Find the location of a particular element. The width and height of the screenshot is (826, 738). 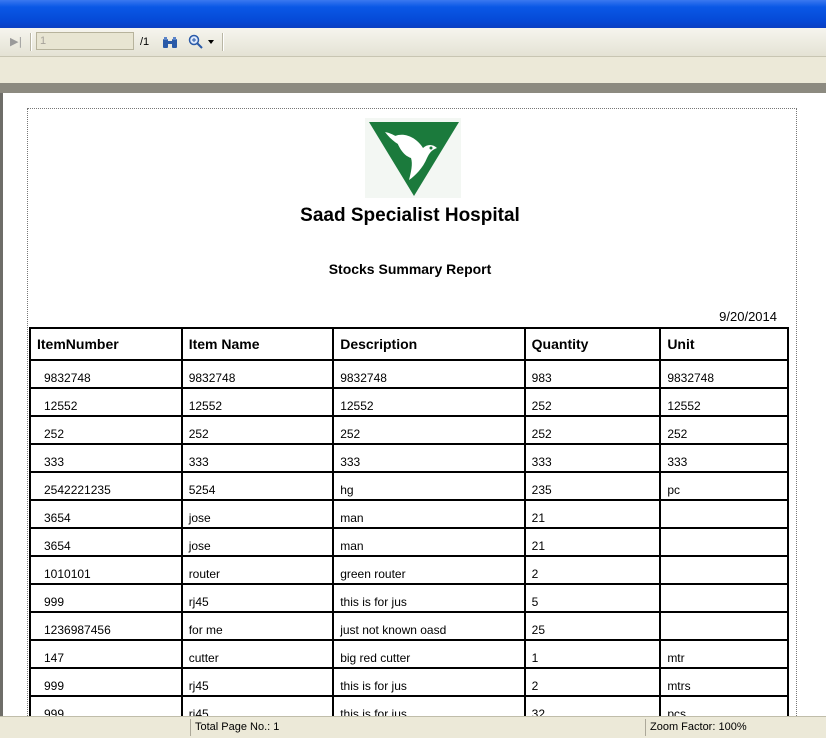

table-cell: for me is located at coordinates (257, 626).